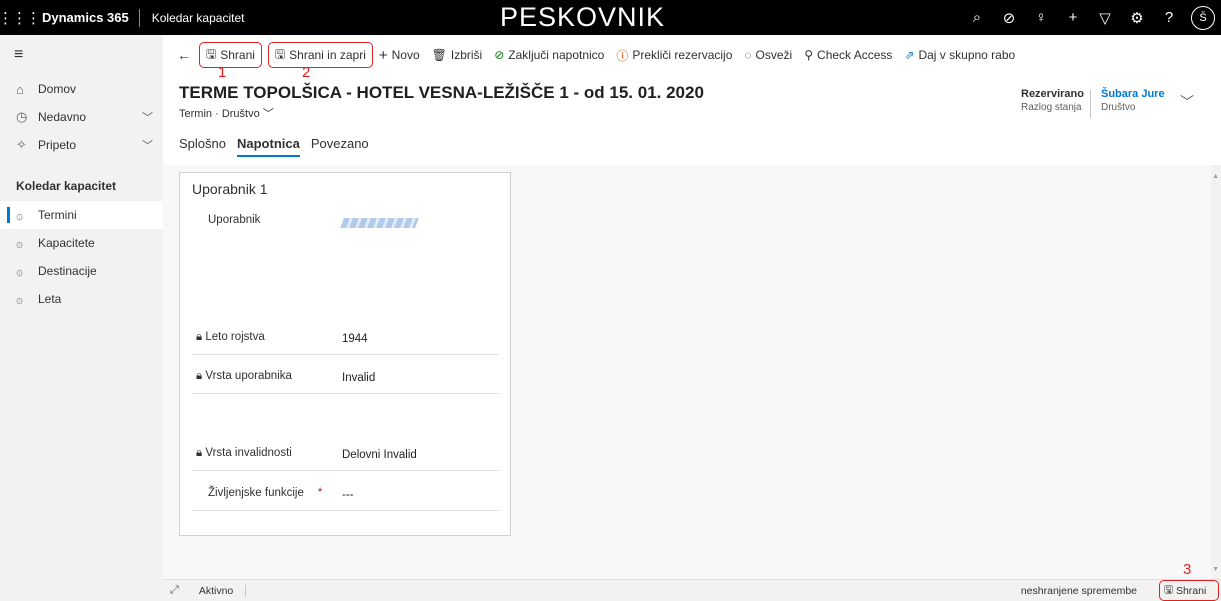 Image resolution: width=1221 pixels, height=601 pixels. Describe the element at coordinates (439, 55) in the screenshot. I see `trash-icon: 🗑` at that location.